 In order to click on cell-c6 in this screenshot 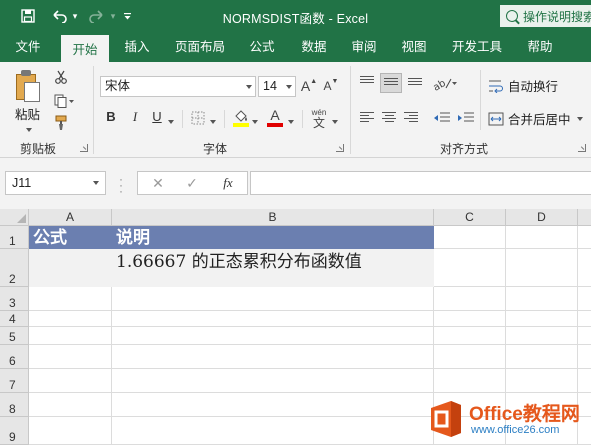, I will do `click(470, 357)`.